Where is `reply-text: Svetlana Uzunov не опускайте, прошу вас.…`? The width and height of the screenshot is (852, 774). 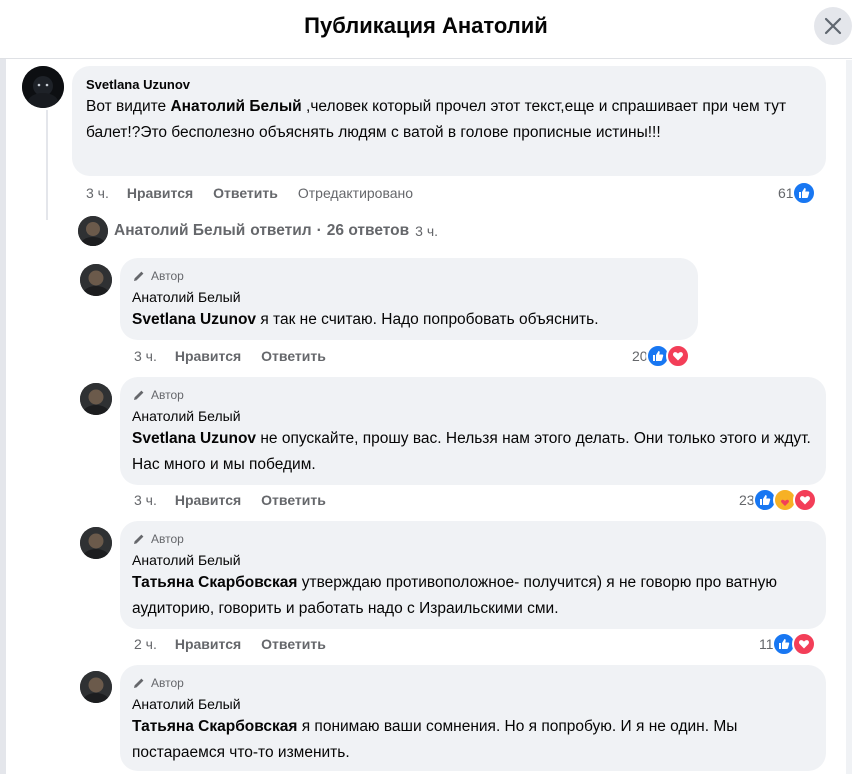
reply-text: Svetlana Uzunov не опускайте, прошу вас.… is located at coordinates (473, 452).